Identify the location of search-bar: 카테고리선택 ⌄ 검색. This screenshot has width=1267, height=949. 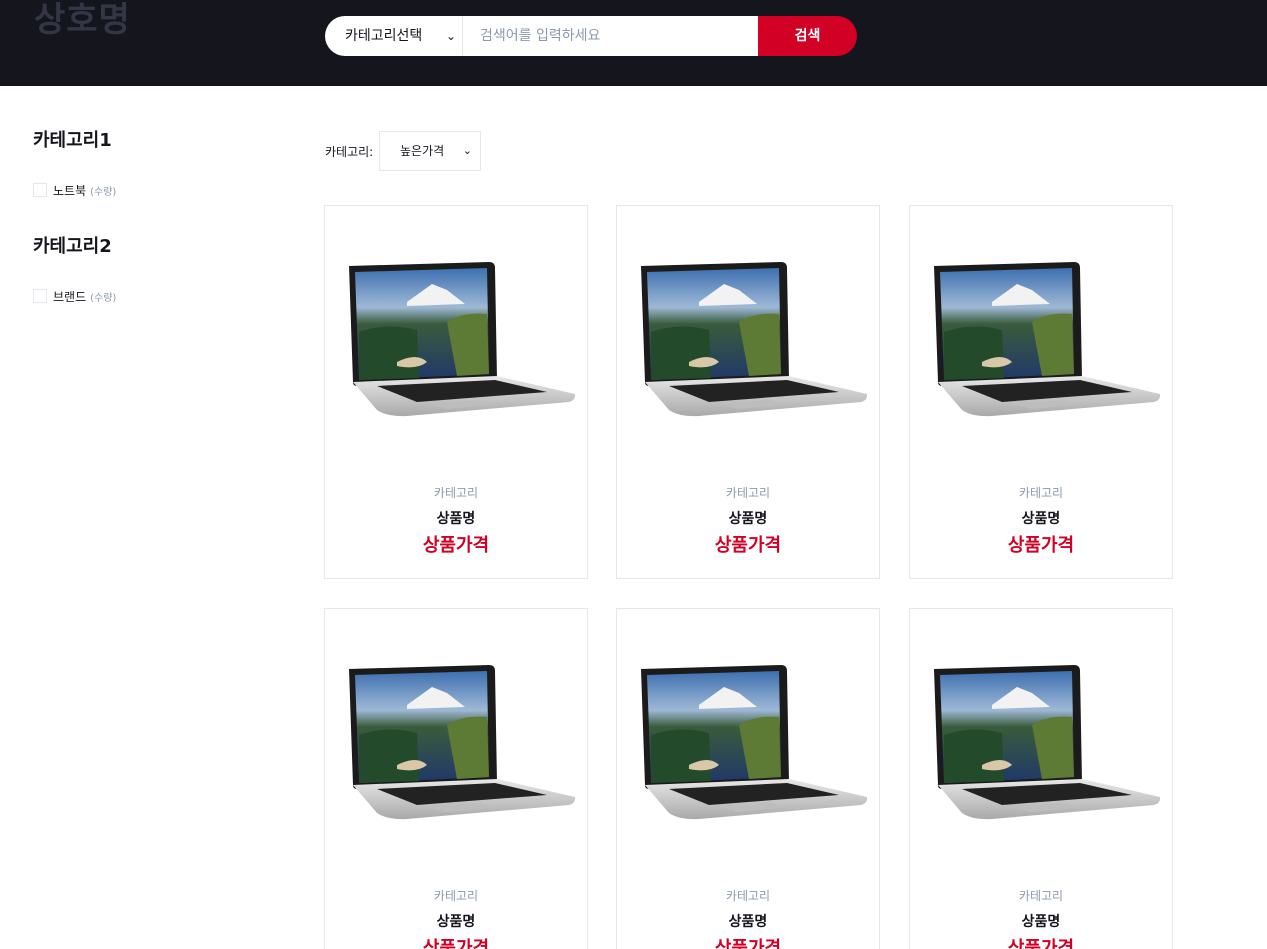
(591, 36).